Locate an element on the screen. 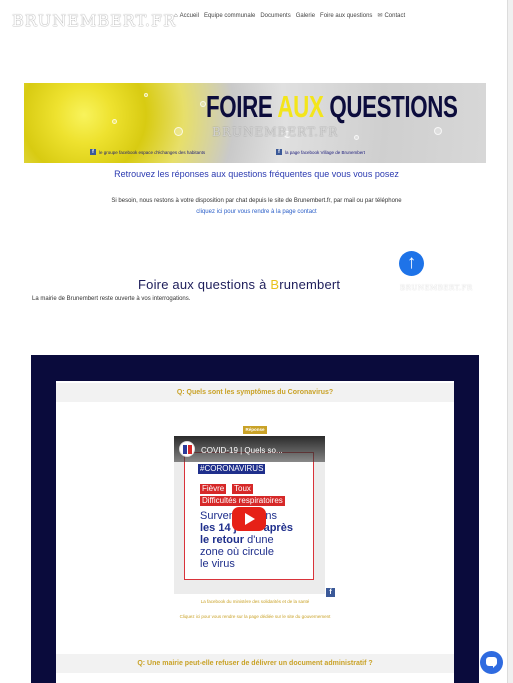 The image size is (513, 683). channel-avatar is located at coordinates (187, 449).